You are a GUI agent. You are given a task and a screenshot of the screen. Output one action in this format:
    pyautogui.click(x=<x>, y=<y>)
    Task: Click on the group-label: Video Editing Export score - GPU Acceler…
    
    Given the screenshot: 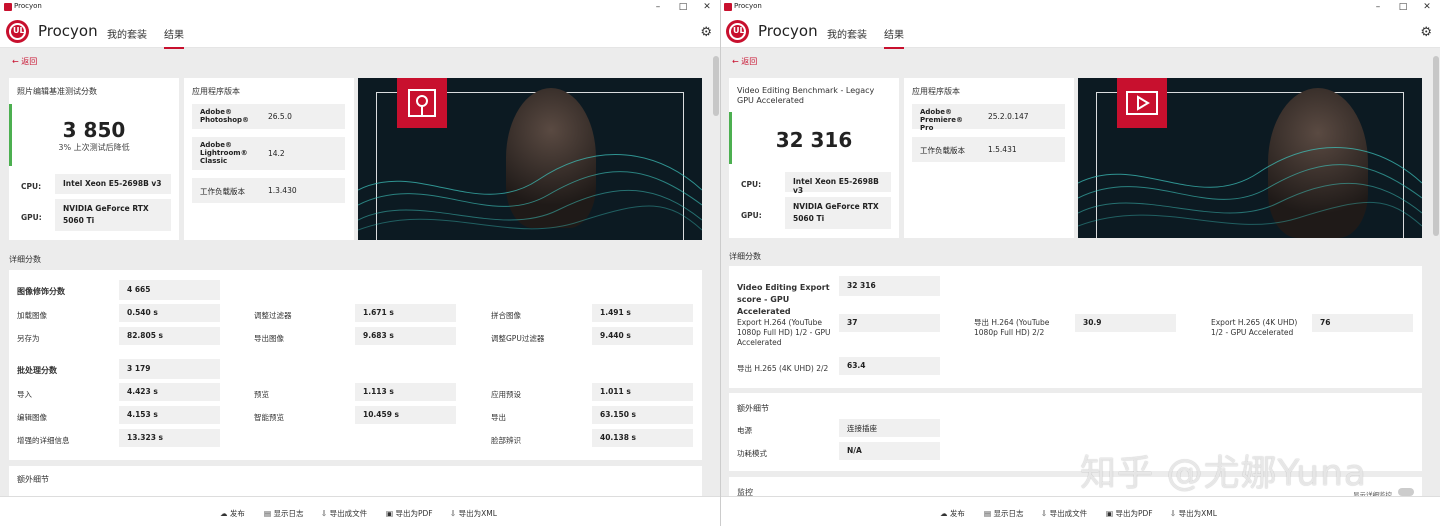 What is the action you would take?
    pyautogui.click(x=783, y=299)
    